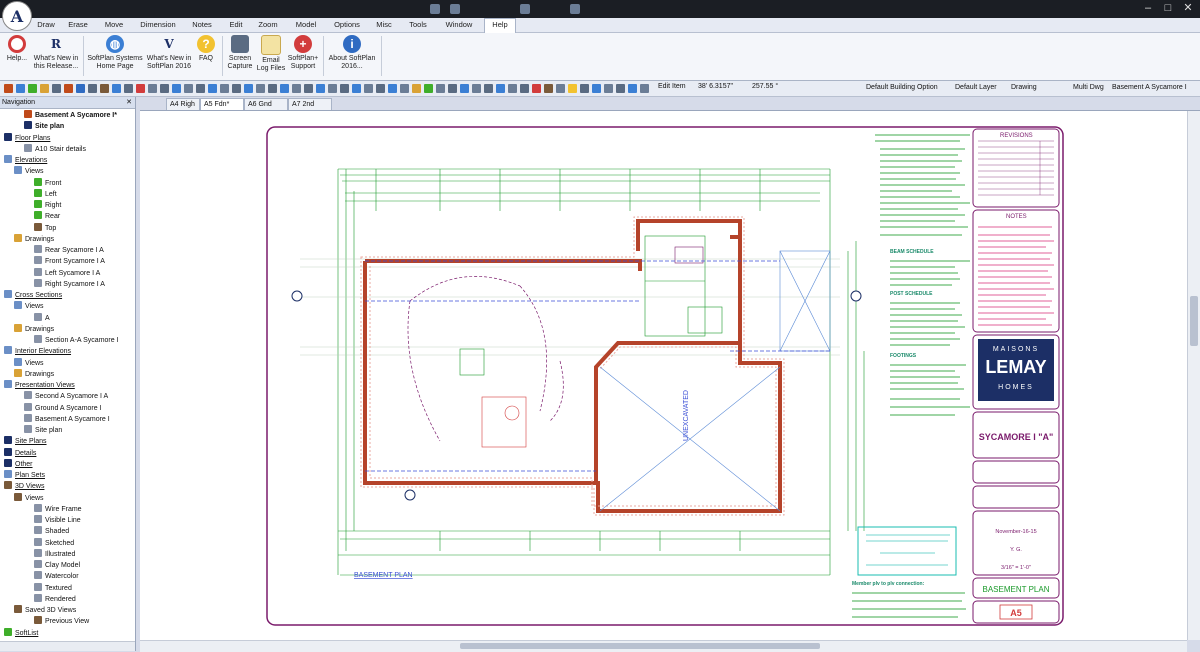 This screenshot has height=652, width=1200. Describe the element at coordinates (1148, 9) in the screenshot. I see `minimize-icon: –` at that location.